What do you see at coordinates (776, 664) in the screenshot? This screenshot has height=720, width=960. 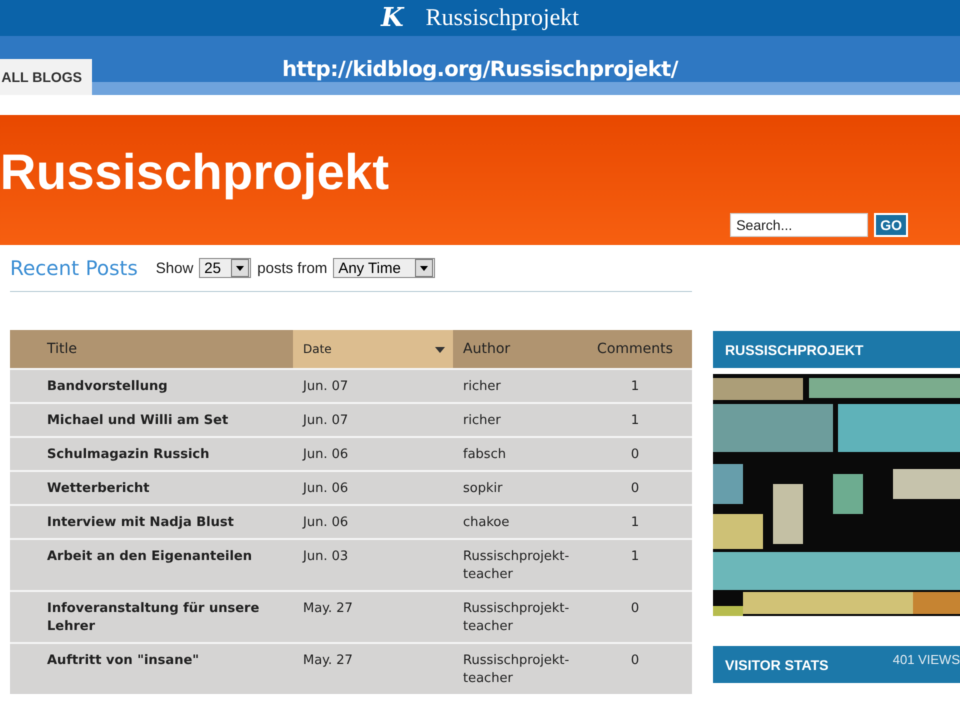 I see `widget-title: VISITOR STATS` at bounding box center [776, 664].